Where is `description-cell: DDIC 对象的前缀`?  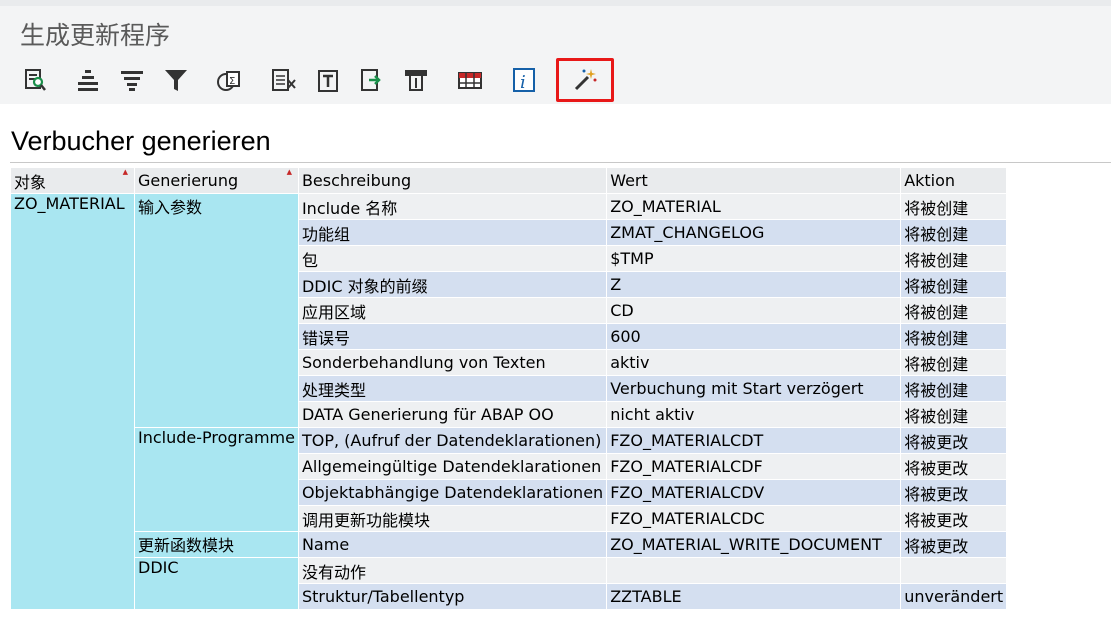
description-cell: DDIC 对象的前缀 is located at coordinates (452, 284).